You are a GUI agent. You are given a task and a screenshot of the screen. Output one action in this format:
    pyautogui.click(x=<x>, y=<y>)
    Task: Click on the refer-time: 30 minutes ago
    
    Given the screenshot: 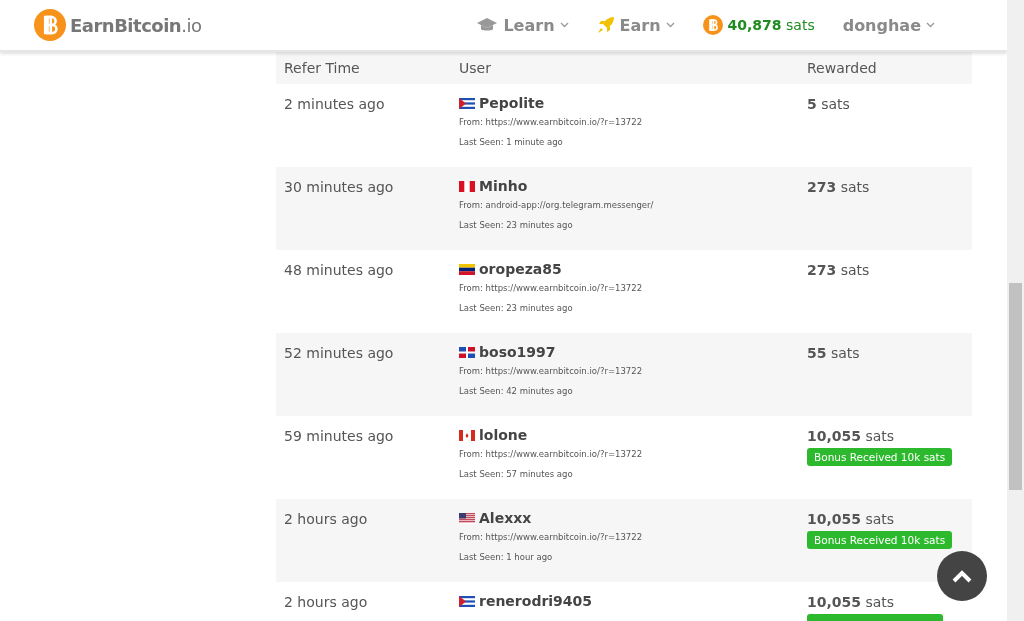 What is the action you would take?
    pyautogui.click(x=339, y=186)
    